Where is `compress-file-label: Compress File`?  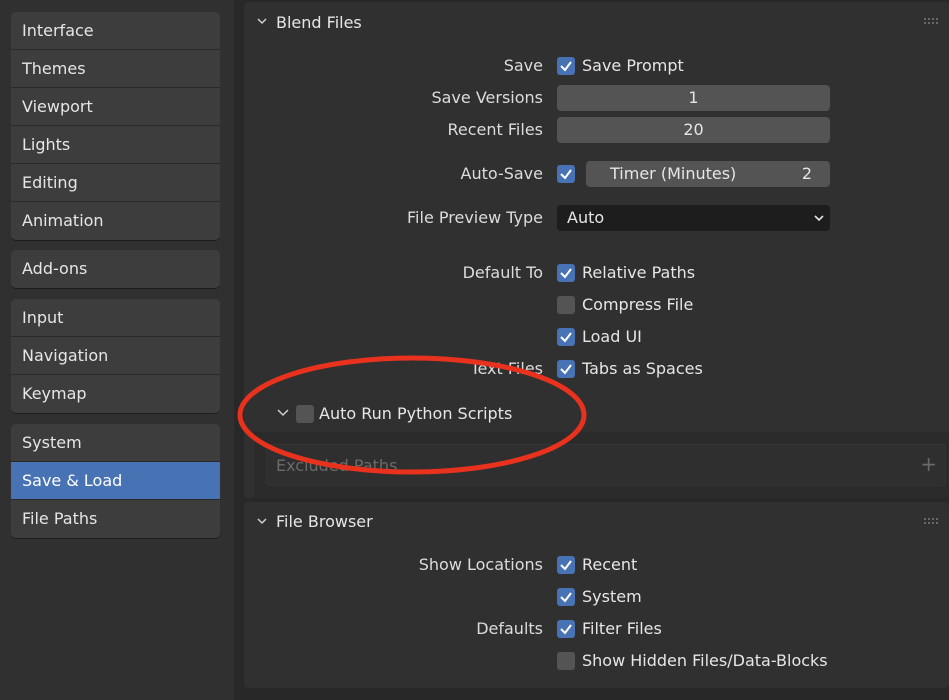 compress-file-label: Compress File is located at coordinates (638, 304).